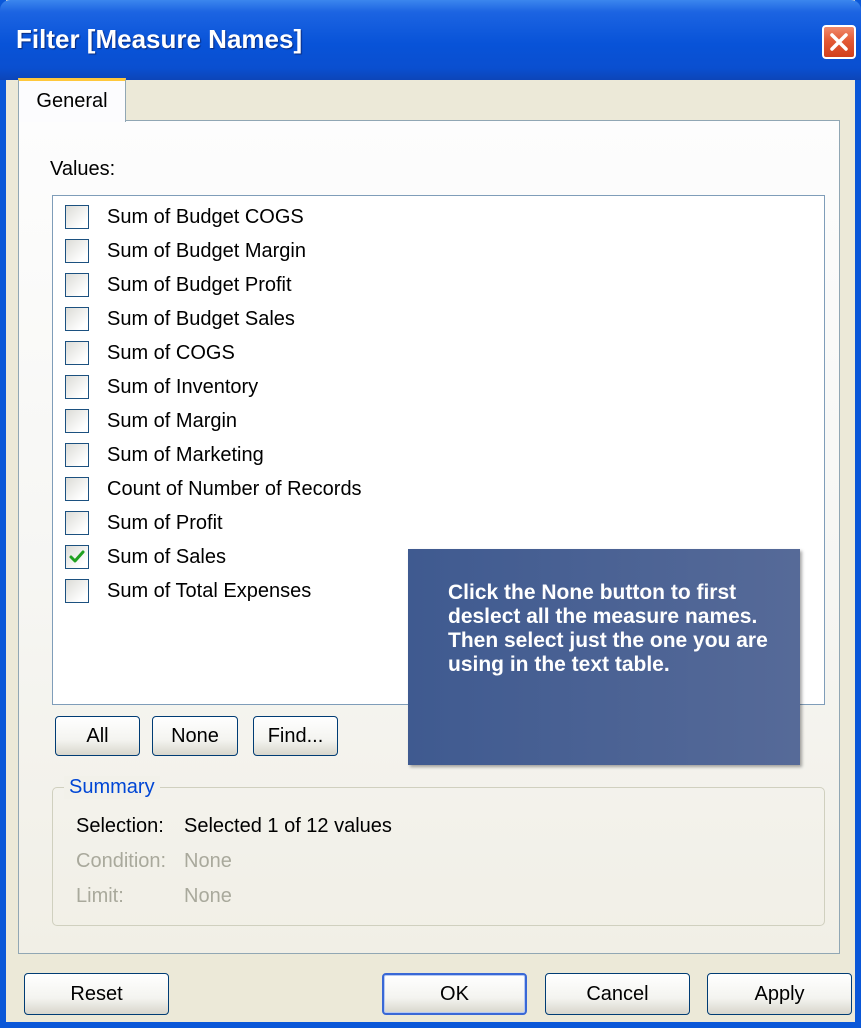 The height and width of the screenshot is (1028, 861). I want to click on close-button, so click(839, 42).